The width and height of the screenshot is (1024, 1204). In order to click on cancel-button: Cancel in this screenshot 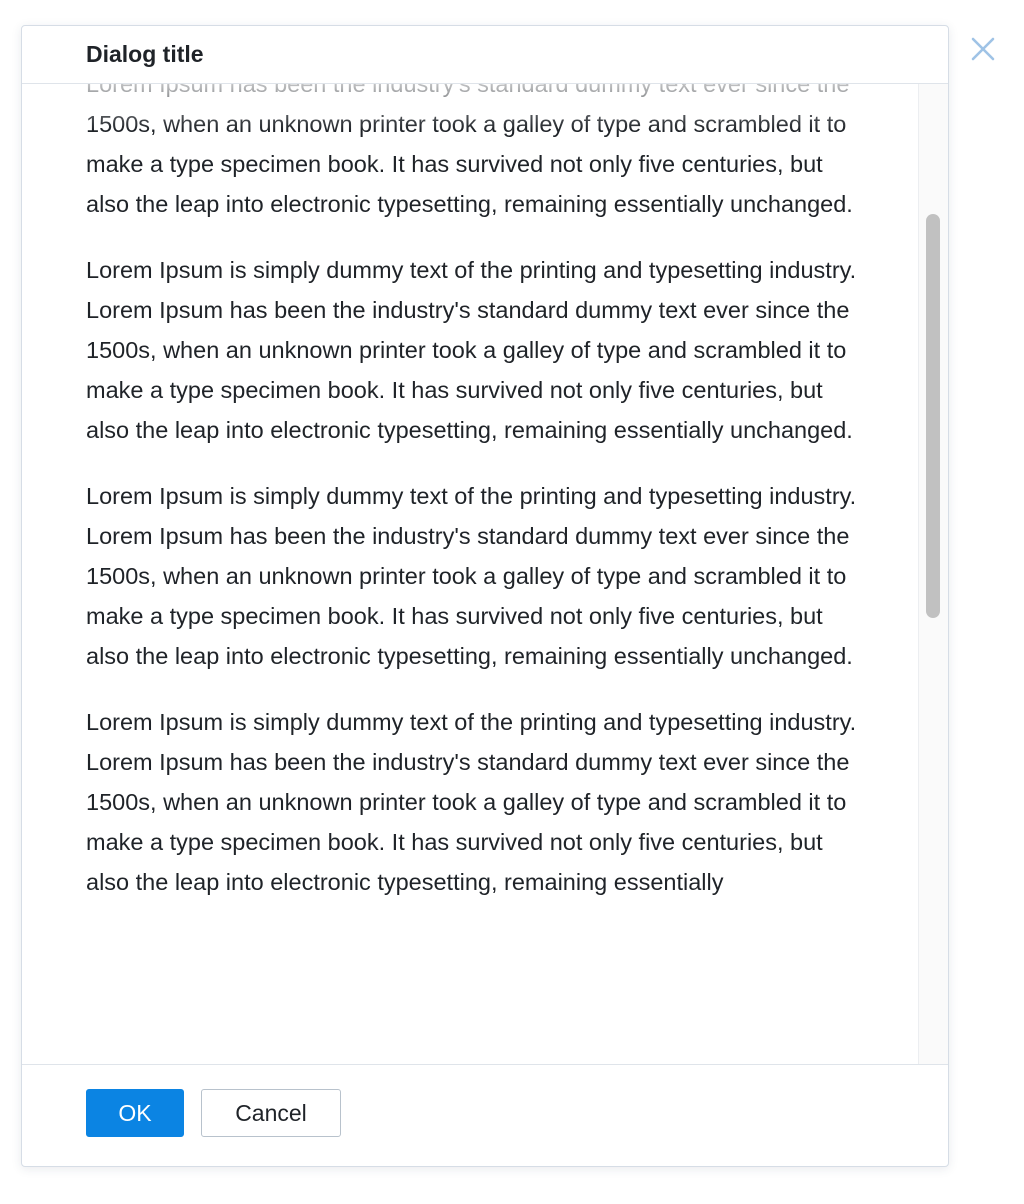, I will do `click(271, 1113)`.